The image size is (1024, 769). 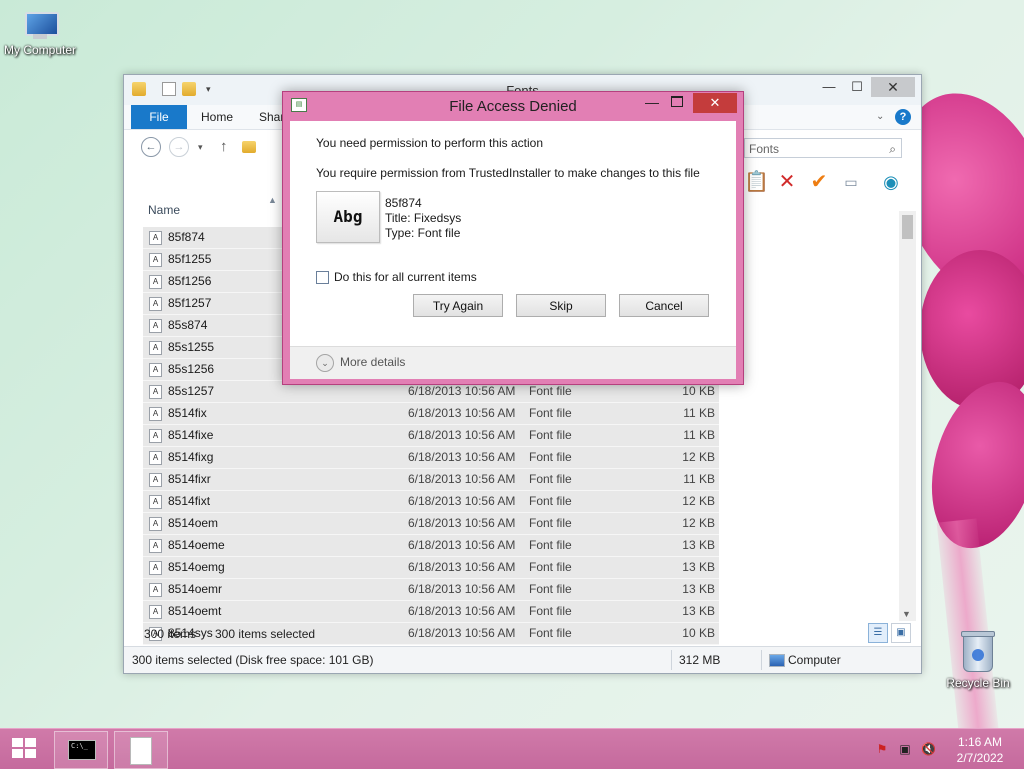 I want to click on check-icon: ✔, so click(x=819, y=182).